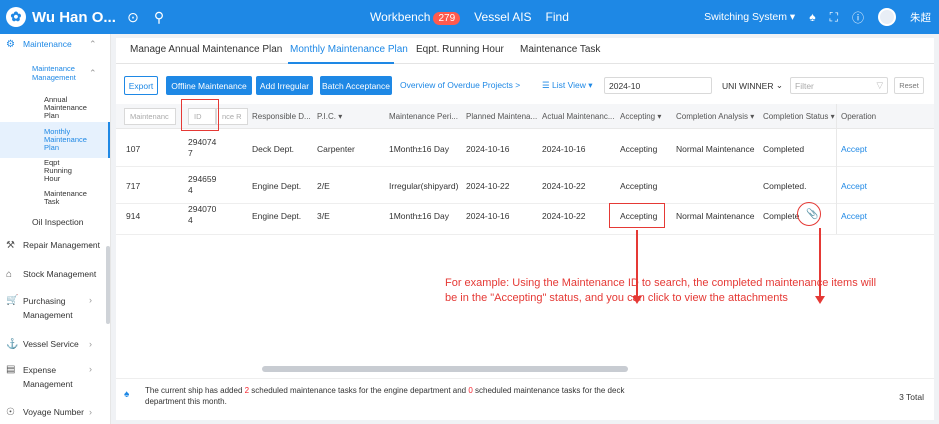 The height and width of the screenshot is (424, 939). I want to click on cell-status: Completed., so click(785, 186).